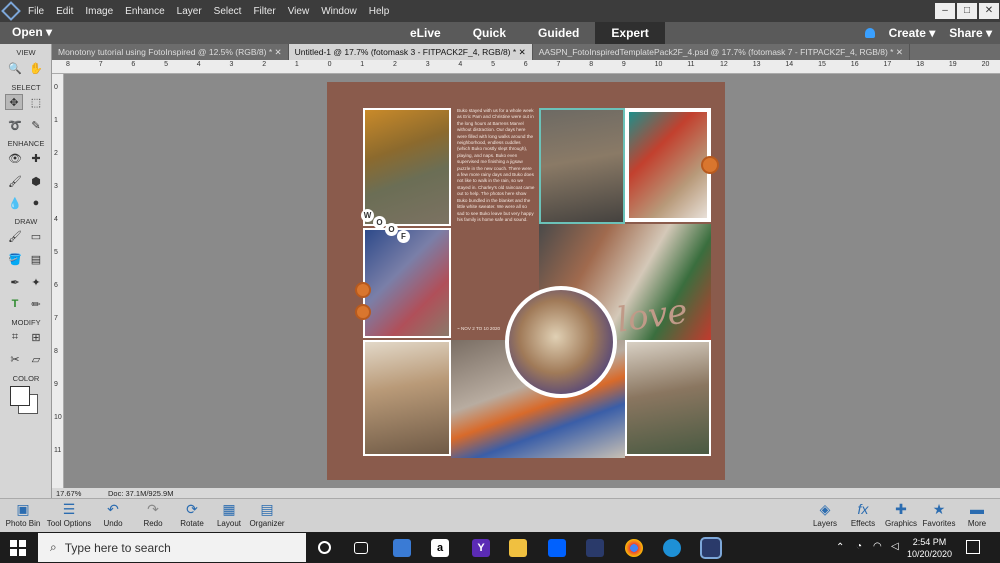 The width and height of the screenshot is (1000, 563). Describe the element at coordinates (977, 514) in the screenshot. I see `more-button: ▬ More` at that location.